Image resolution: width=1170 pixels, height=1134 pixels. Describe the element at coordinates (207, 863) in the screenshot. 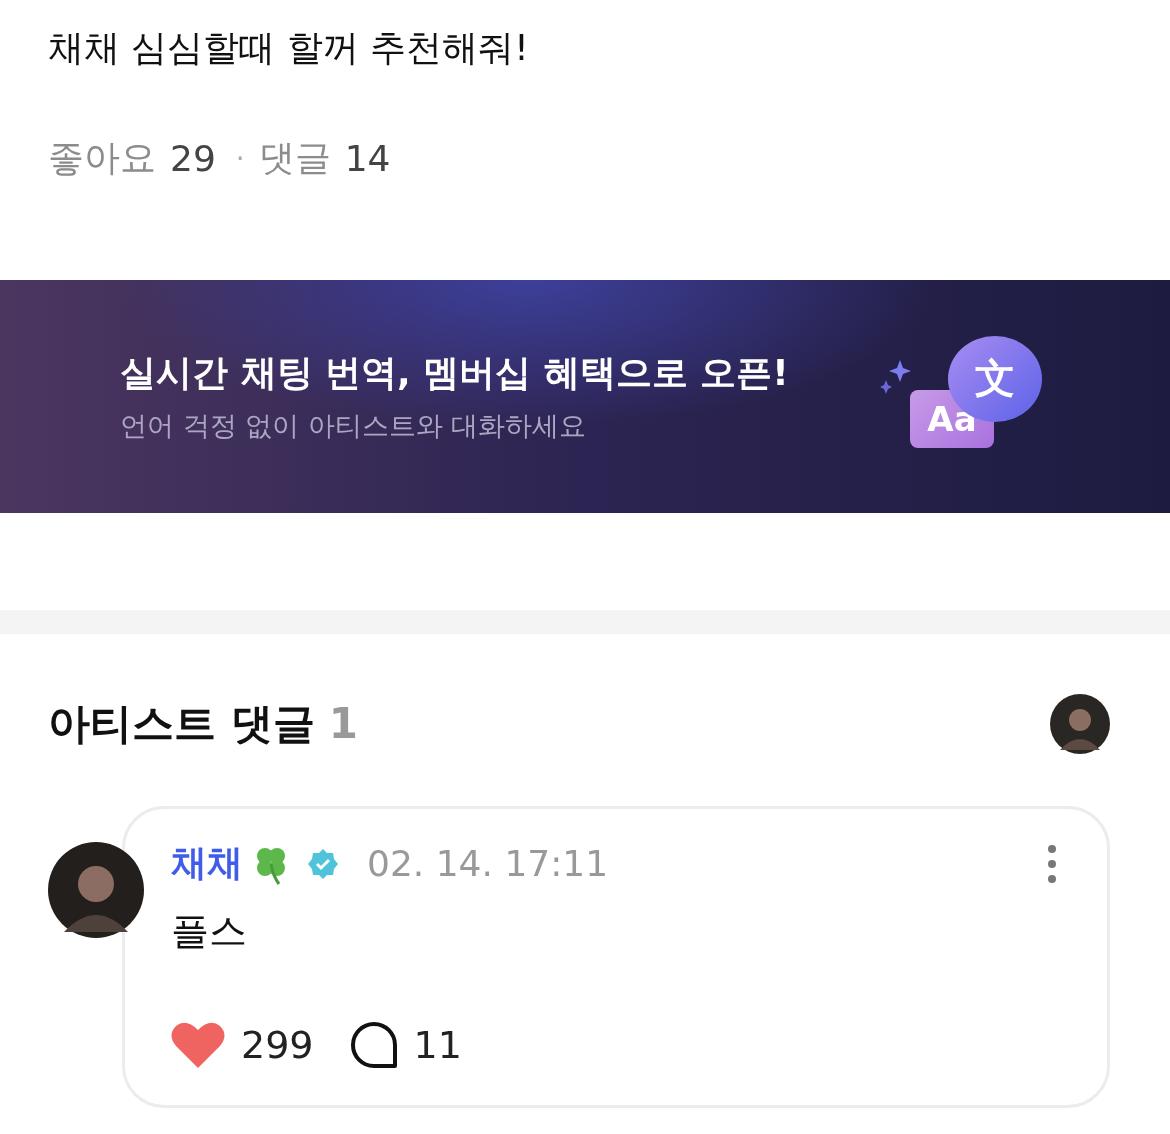

I see `author-name: 채채` at that location.